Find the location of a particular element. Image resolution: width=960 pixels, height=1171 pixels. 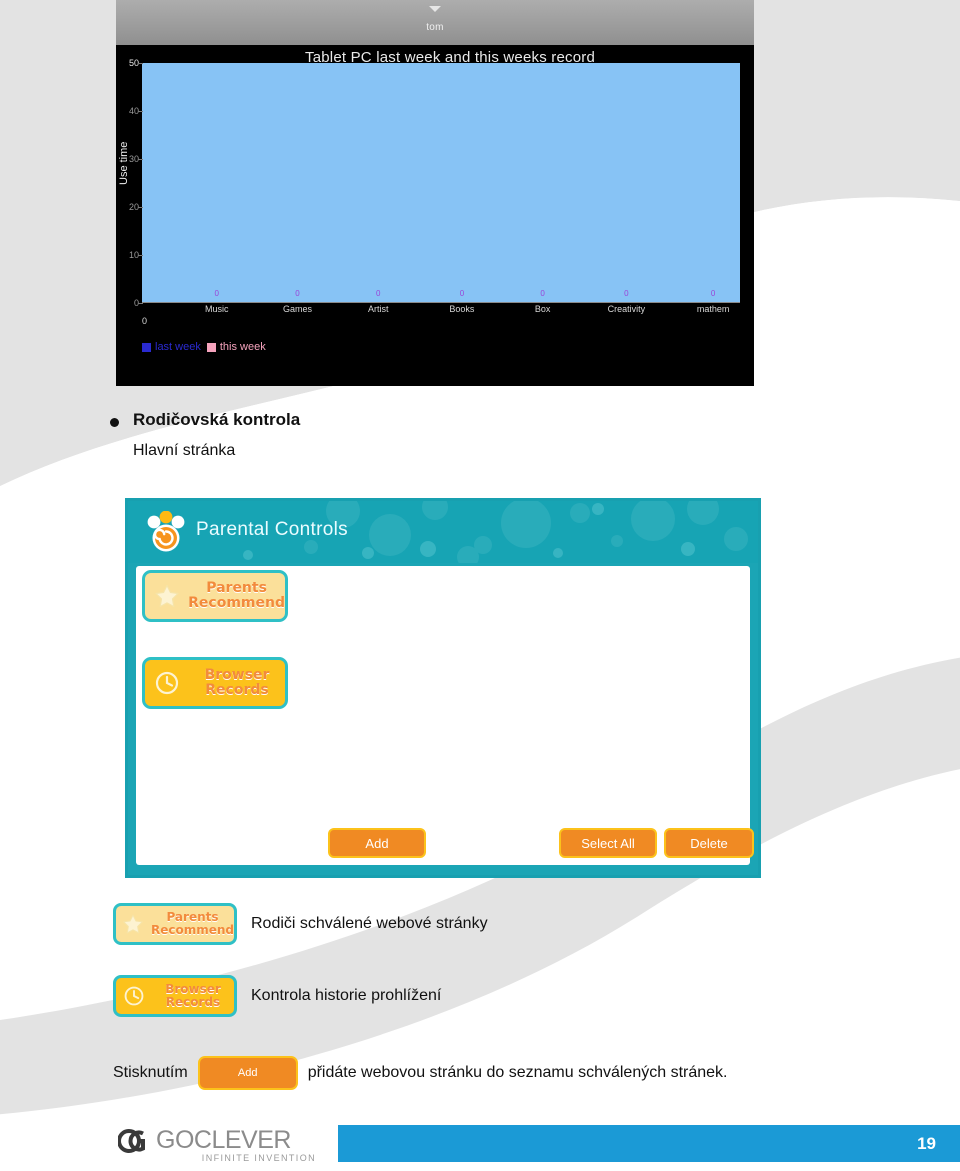

bullet-row: Rodičovská kontrola is located at coordinates (205, 420).